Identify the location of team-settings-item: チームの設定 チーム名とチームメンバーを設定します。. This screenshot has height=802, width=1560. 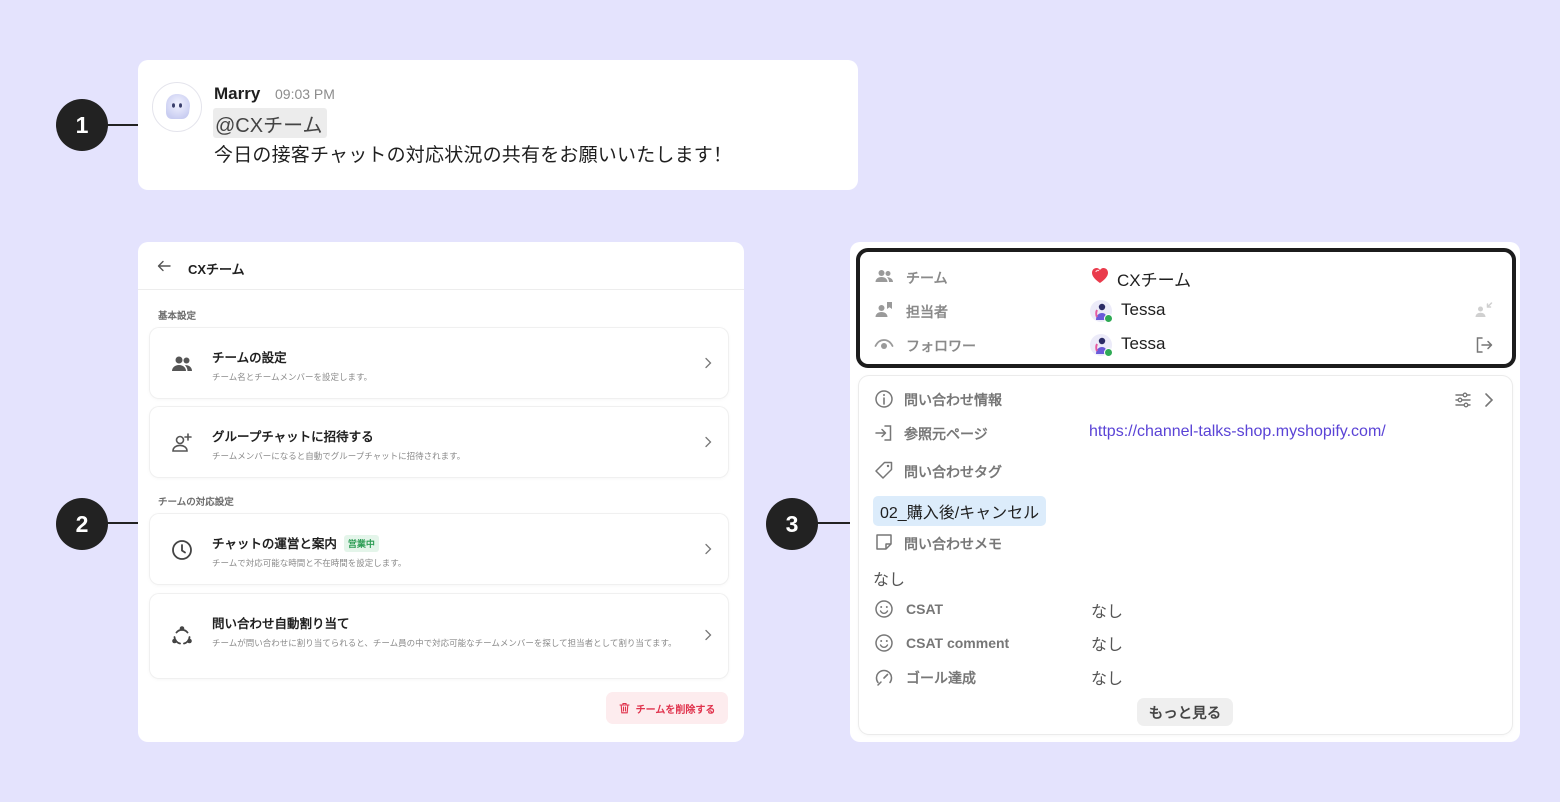
(439, 363).